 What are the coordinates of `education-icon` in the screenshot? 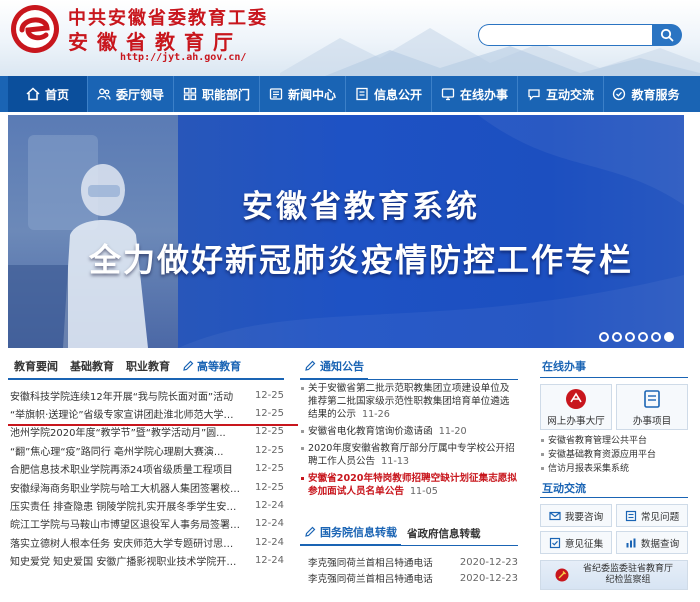 It's located at (619, 94).